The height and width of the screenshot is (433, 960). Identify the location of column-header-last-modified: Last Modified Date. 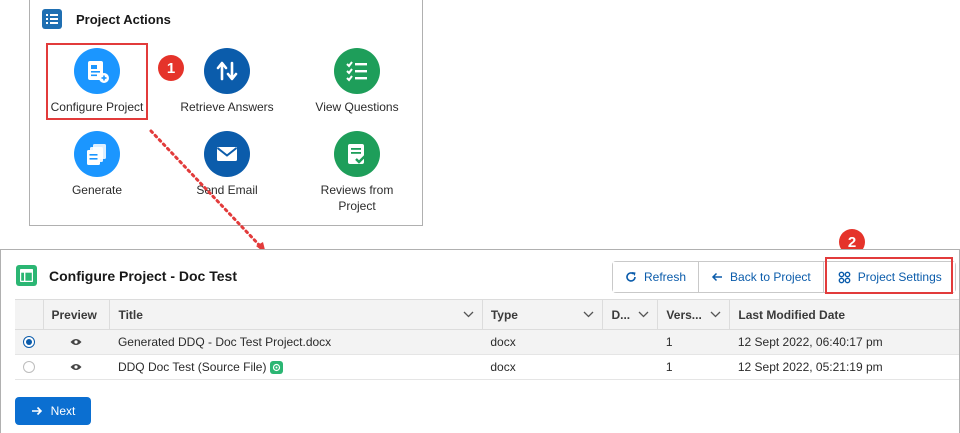
(844, 314).